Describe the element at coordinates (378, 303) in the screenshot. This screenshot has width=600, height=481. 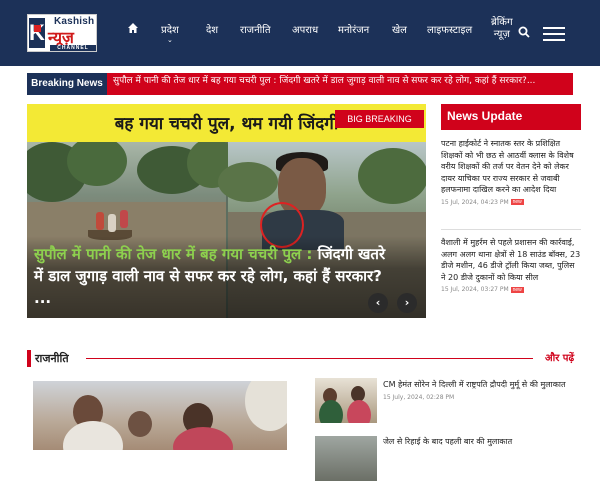
I see `slider-prev-icon: ‹` at that location.